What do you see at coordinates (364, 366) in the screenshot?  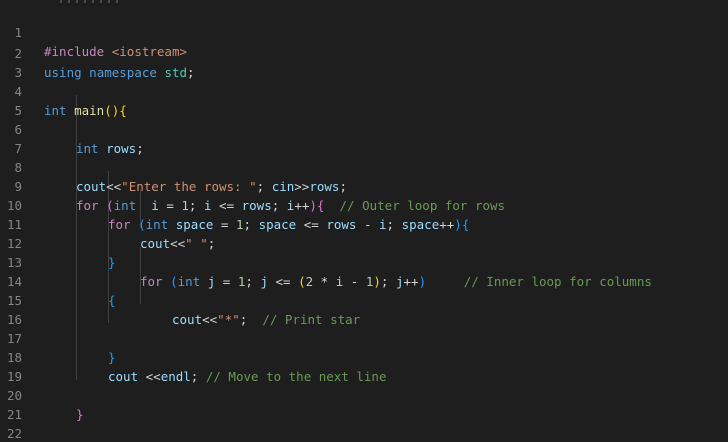 I see `code-line: 19` at bounding box center [364, 366].